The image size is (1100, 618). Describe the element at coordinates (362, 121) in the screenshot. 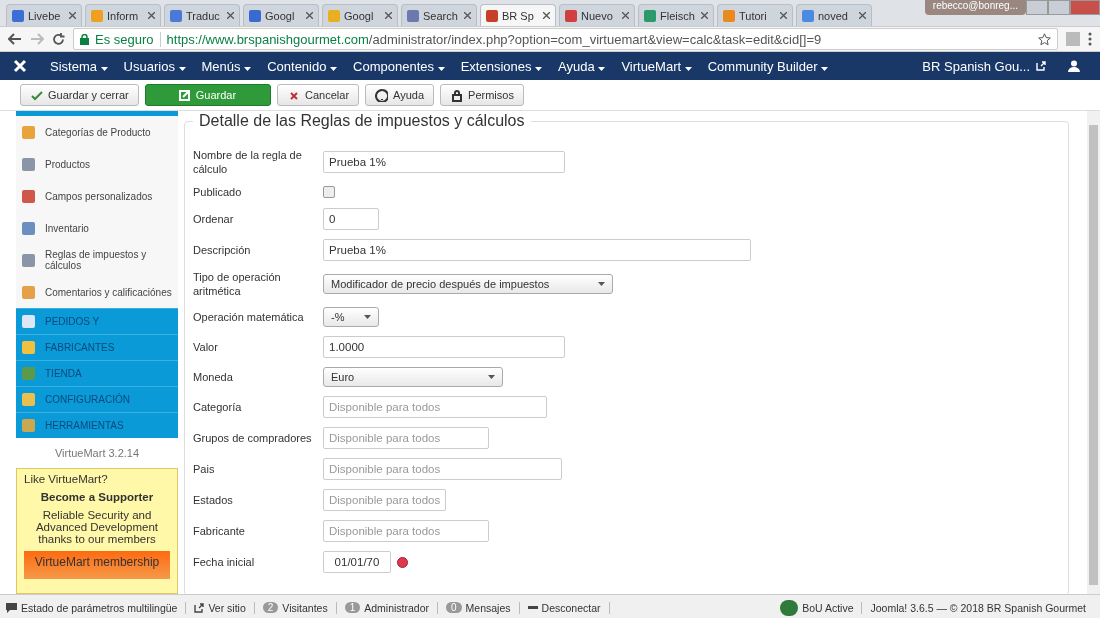

I see `form-title: Detalle de las Reglas de impuestos y cálculos` at that location.